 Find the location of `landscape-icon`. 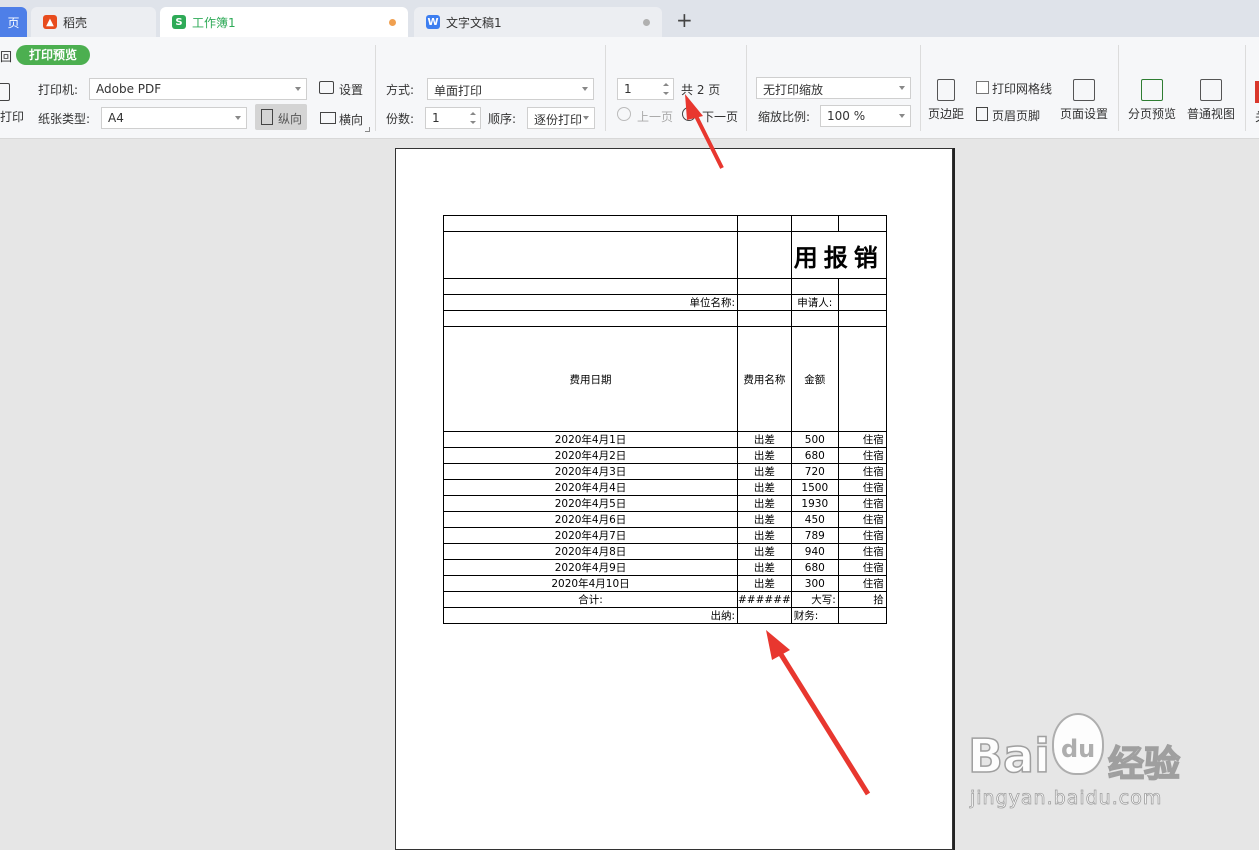

landscape-icon is located at coordinates (328, 118).